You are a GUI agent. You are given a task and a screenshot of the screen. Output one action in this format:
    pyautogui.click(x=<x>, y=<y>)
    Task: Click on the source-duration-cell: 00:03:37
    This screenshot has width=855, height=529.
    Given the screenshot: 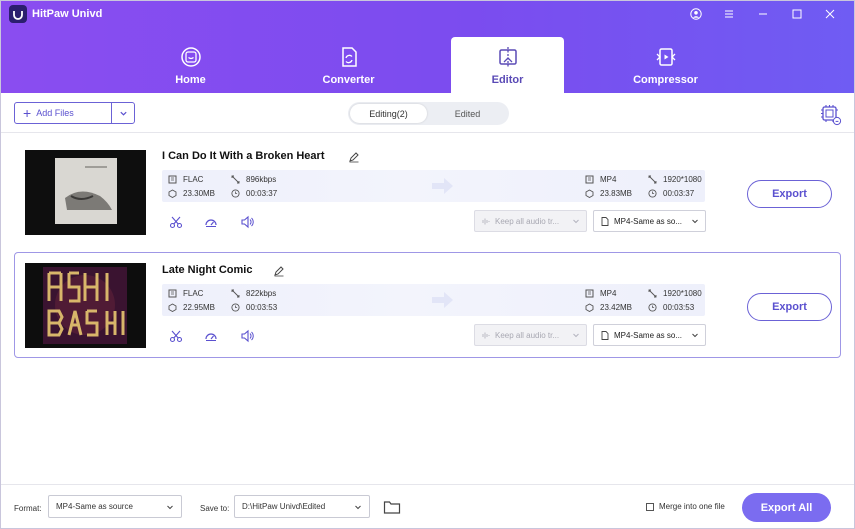 What is the action you would take?
    pyautogui.click(x=254, y=193)
    